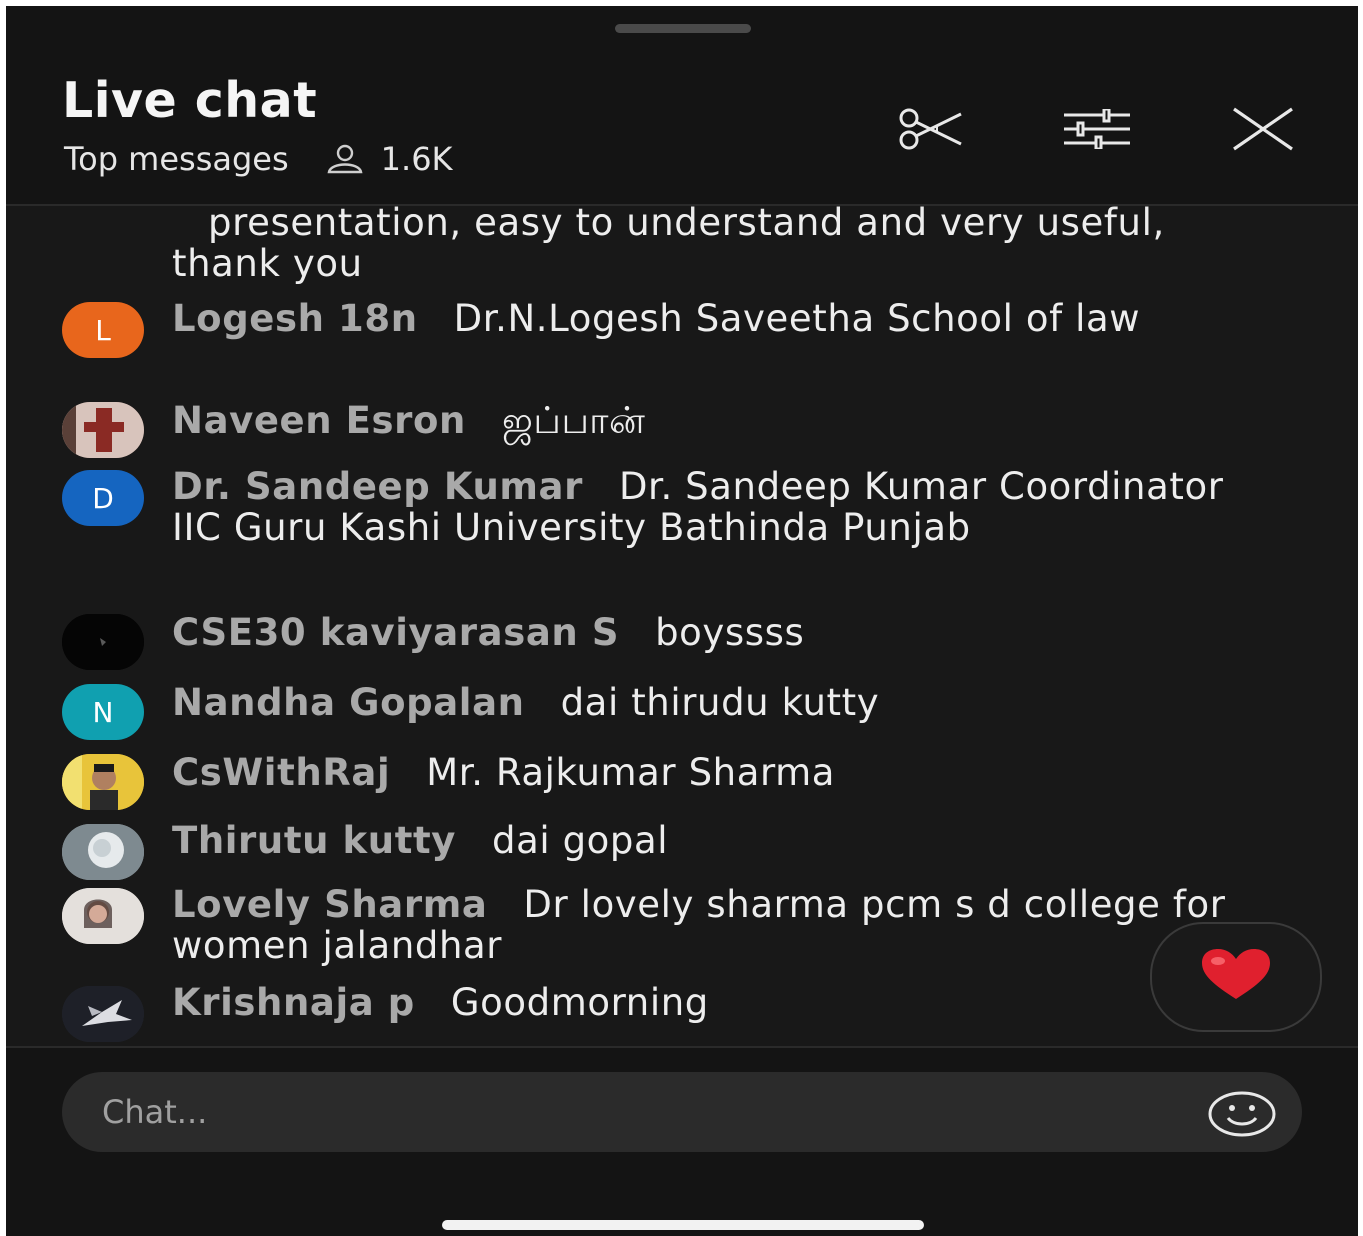 The width and height of the screenshot is (1363, 1236). I want to click on viewer-count: 1.6K, so click(416, 159).